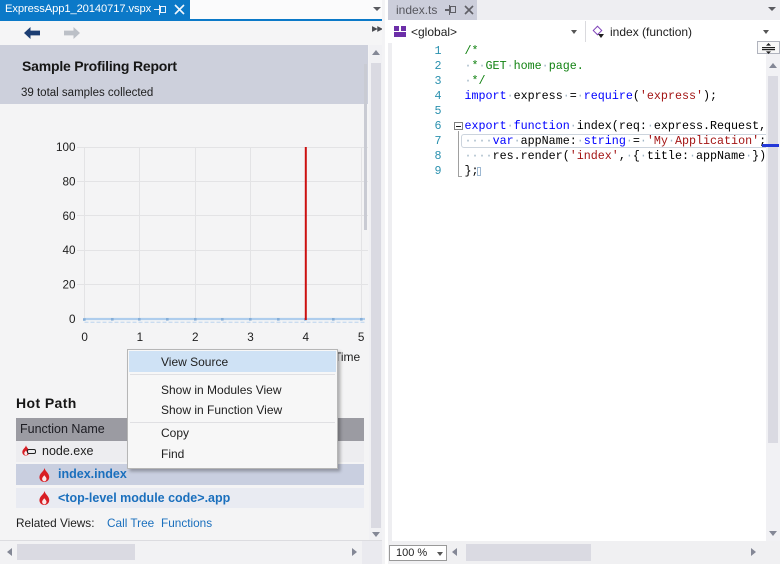  Describe the element at coordinates (66, 147) in the screenshot. I see `svg-text: 100` at that location.